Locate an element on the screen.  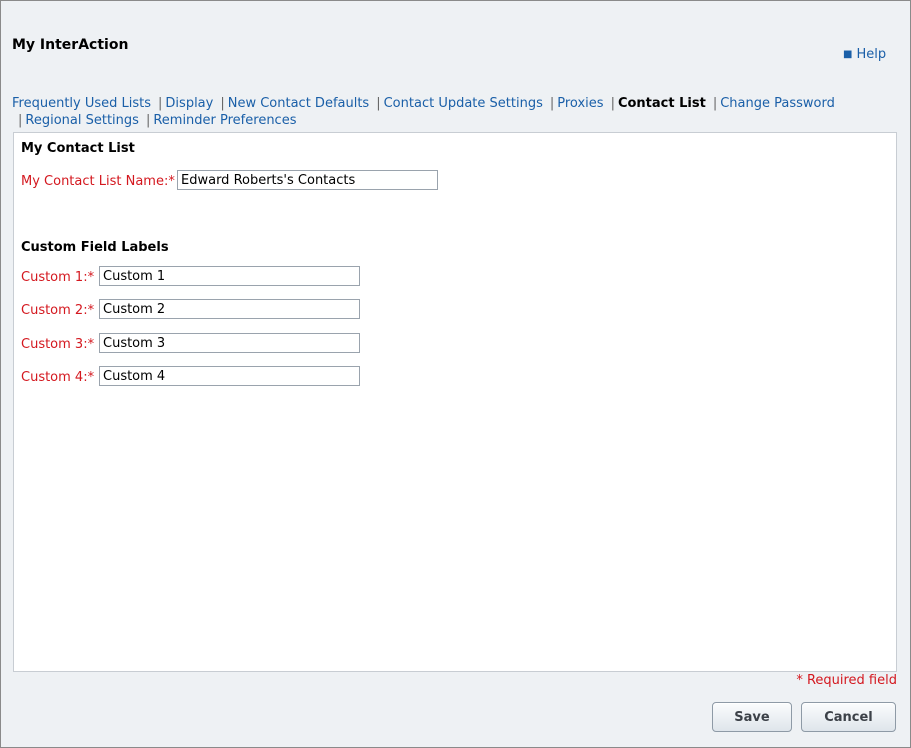
contact-list-name-label: My Contact List Name:* is located at coordinates (98, 181).